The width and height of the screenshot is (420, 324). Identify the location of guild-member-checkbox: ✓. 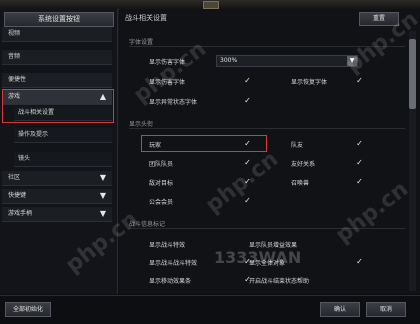
(247, 200).